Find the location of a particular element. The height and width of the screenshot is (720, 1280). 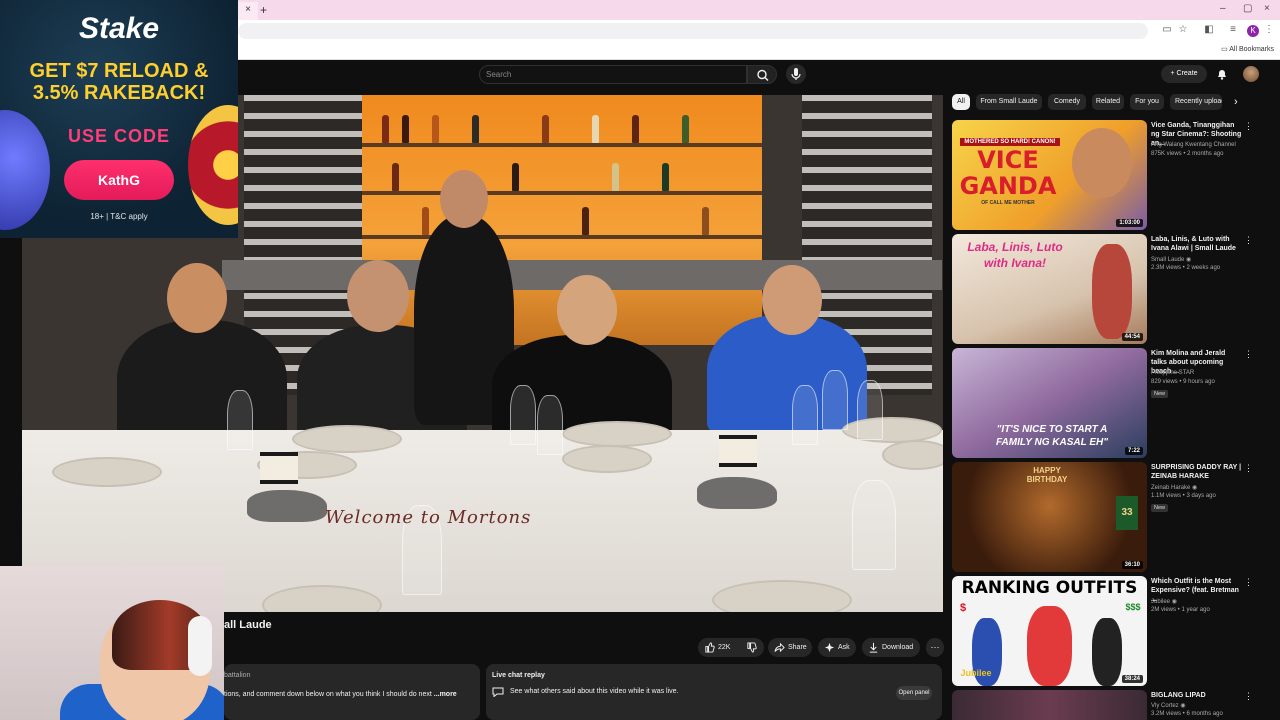

extensions-icon: ◧ is located at coordinates (1209, 30).